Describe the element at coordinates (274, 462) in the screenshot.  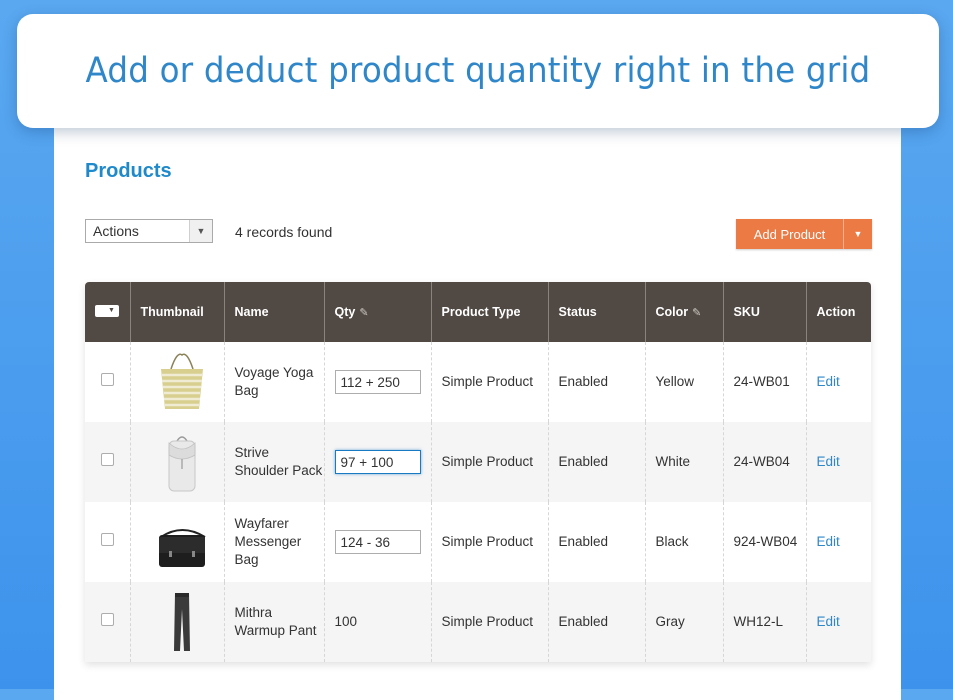
I see `product-name-cell: Strive Shoulder Pack` at that location.